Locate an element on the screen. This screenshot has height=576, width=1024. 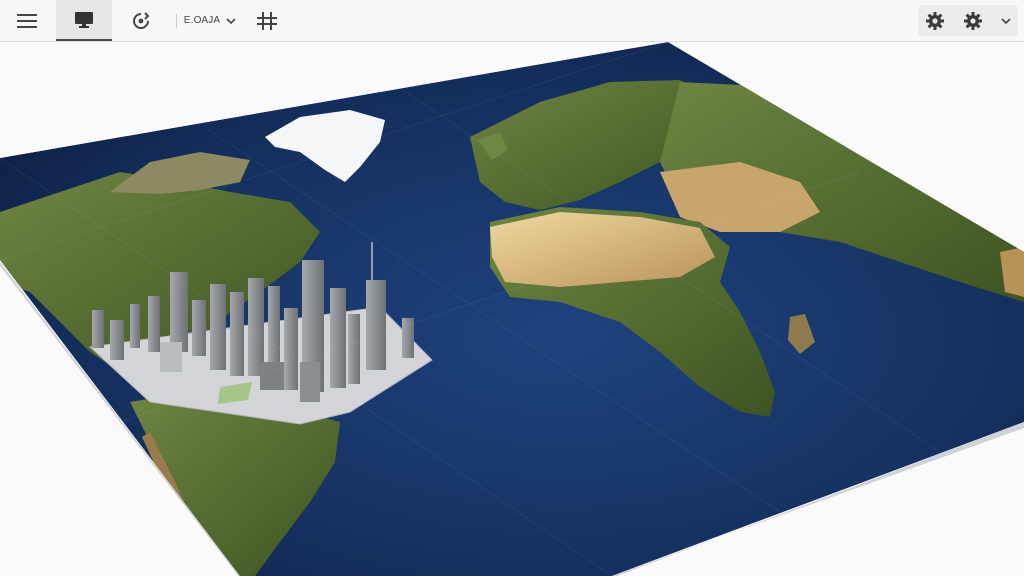
monitor-icon is located at coordinates (84, 19).